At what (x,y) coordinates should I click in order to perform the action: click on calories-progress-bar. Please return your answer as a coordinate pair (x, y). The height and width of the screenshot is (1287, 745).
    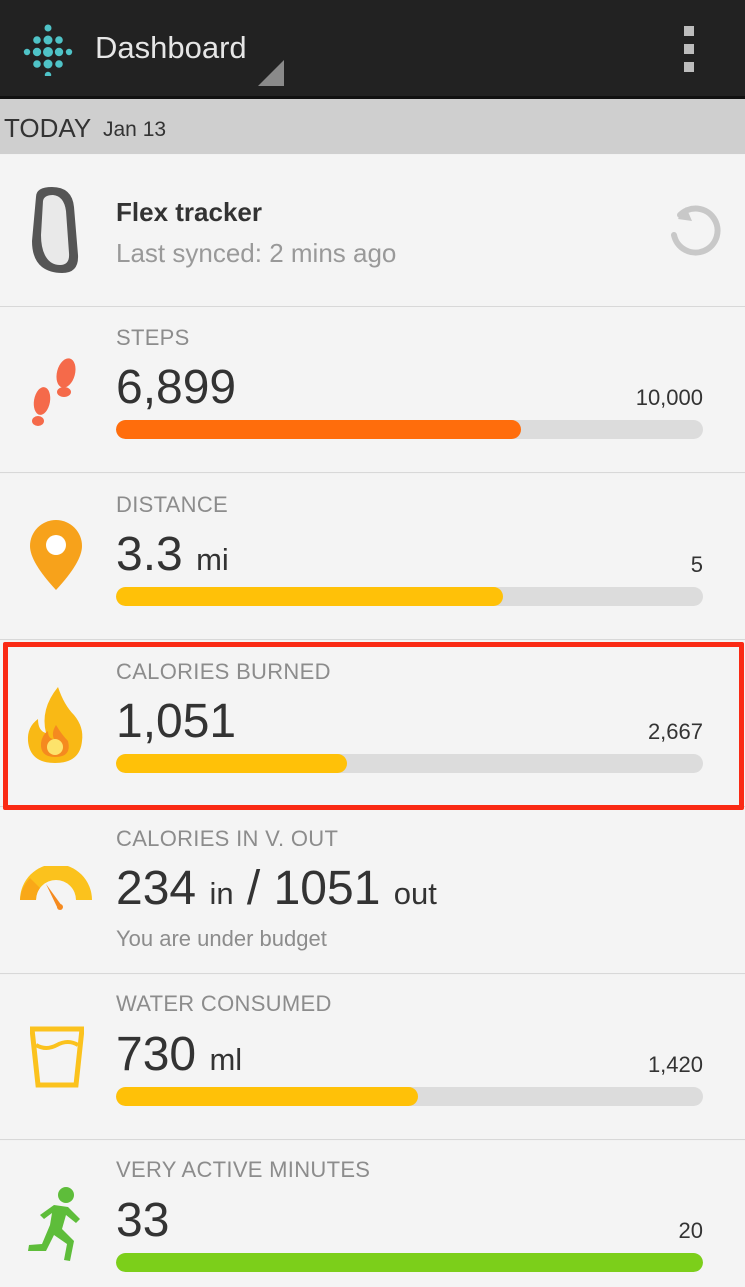
    Looking at the image, I should click on (409, 763).